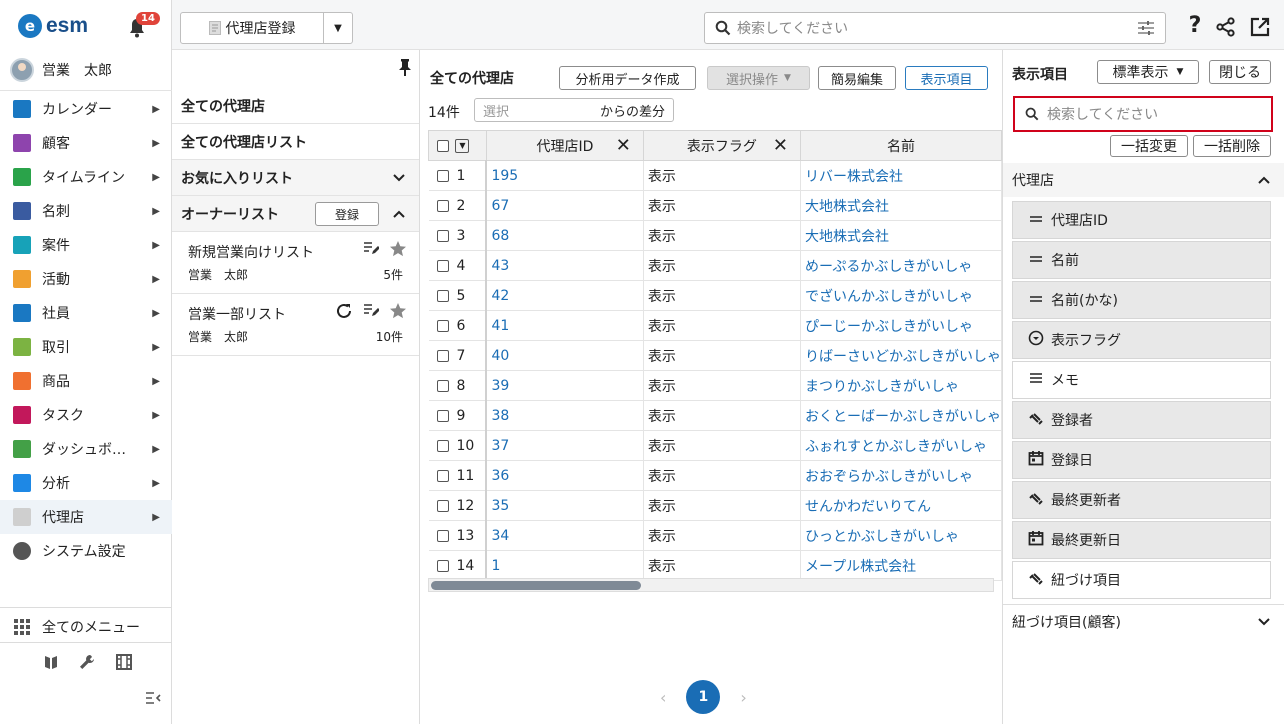  What do you see at coordinates (758, 78) in the screenshot?
I see `select-operations-button: 選択操作 ▼` at bounding box center [758, 78].